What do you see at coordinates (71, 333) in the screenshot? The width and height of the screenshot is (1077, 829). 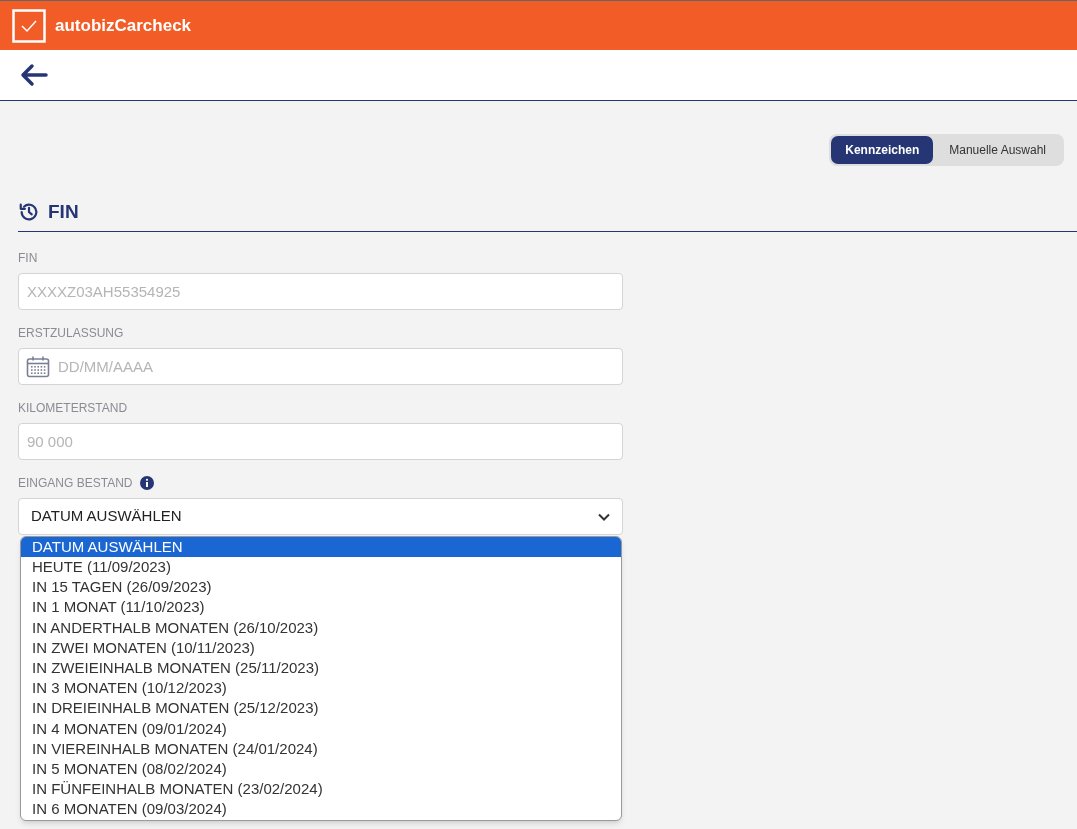 I see `field-label: ERSTZULASSUNG` at bounding box center [71, 333].